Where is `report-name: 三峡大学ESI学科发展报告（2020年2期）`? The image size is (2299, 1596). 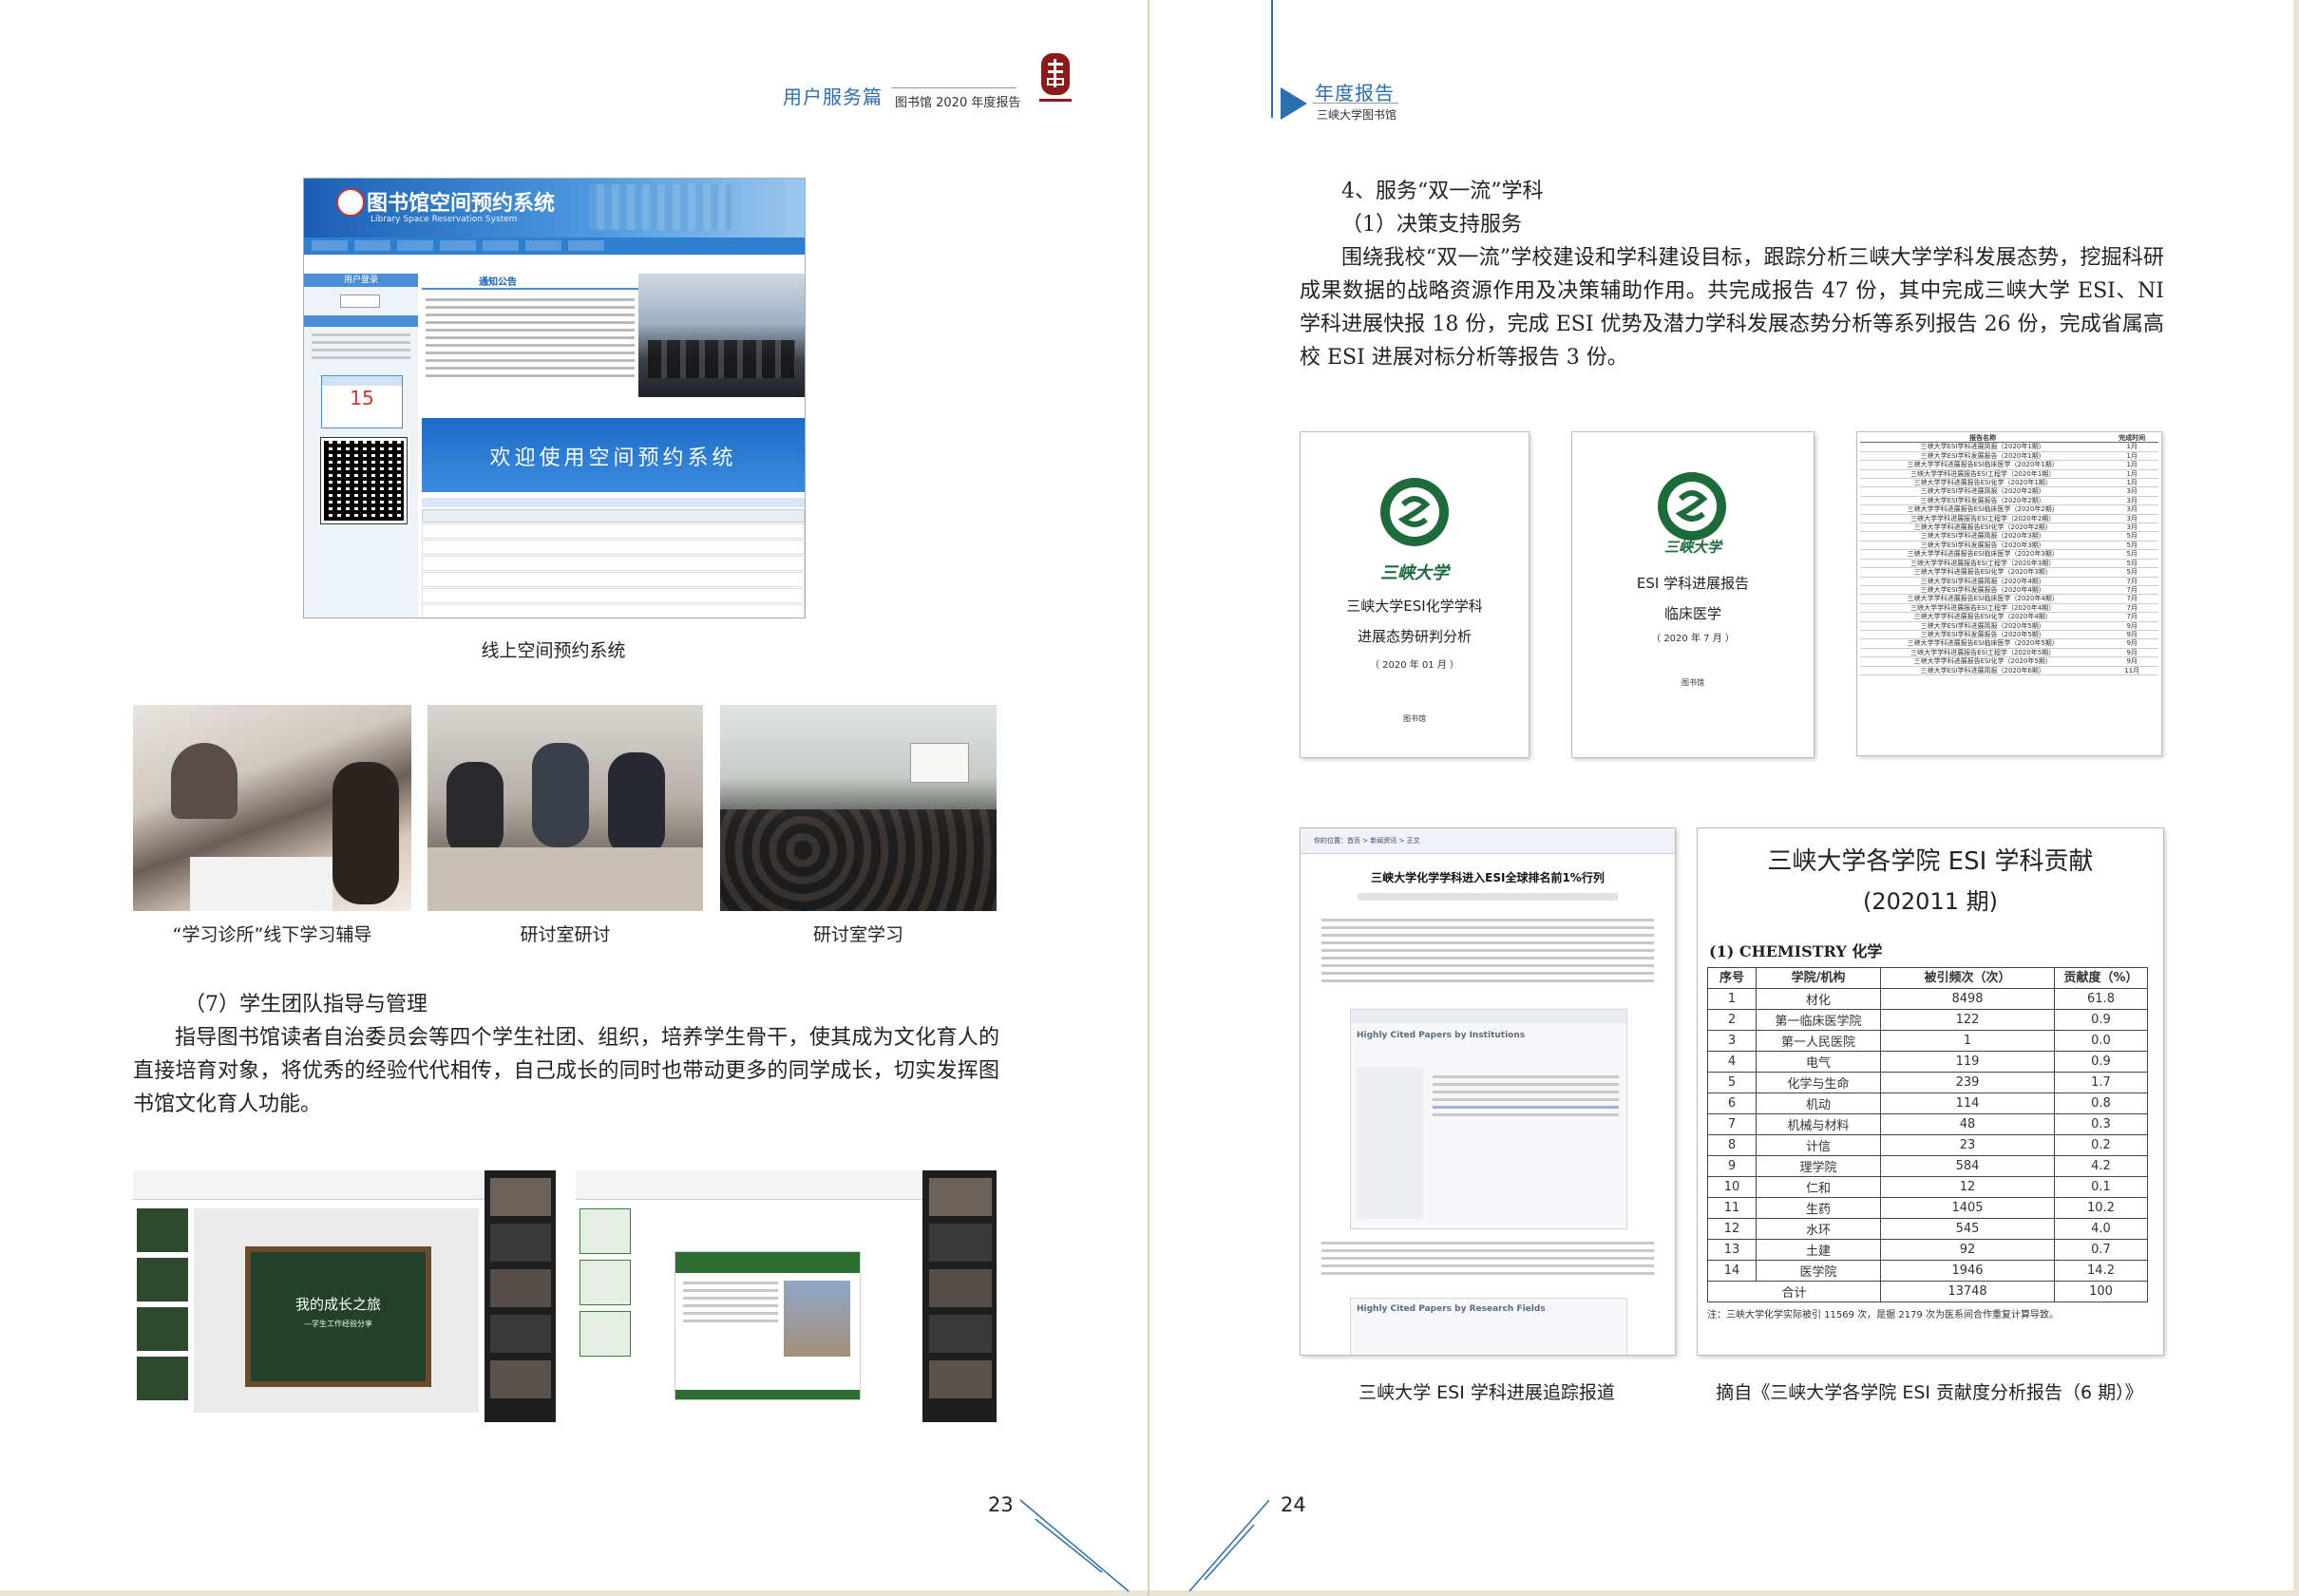 report-name: 三峡大学ESI学科发展报告（2020年2期） is located at coordinates (1982, 500).